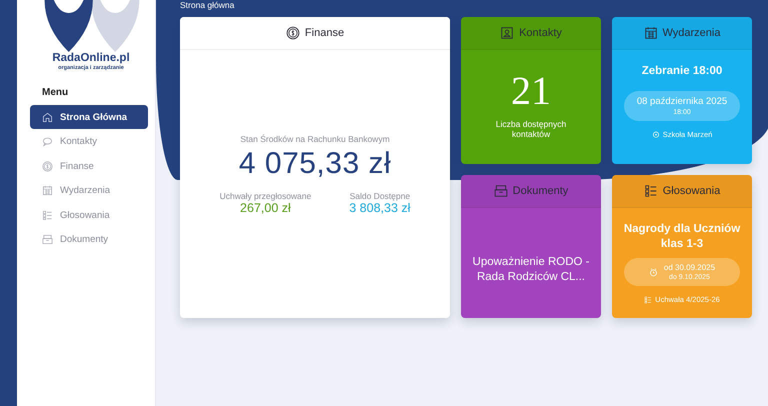 This screenshot has height=406, width=768. I want to click on card-title: Dokumenty, so click(540, 191).